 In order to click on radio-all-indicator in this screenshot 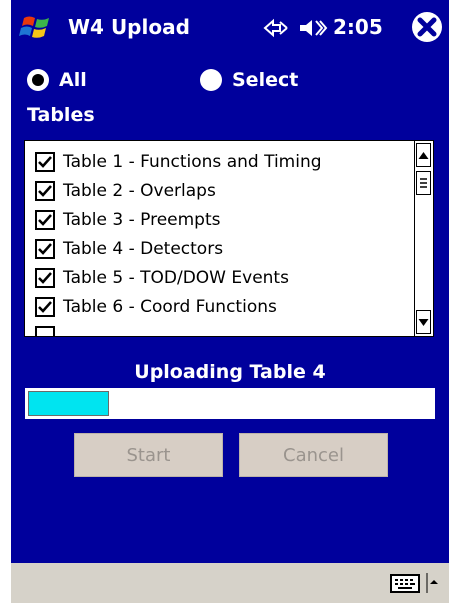, I will do `click(38, 80)`.